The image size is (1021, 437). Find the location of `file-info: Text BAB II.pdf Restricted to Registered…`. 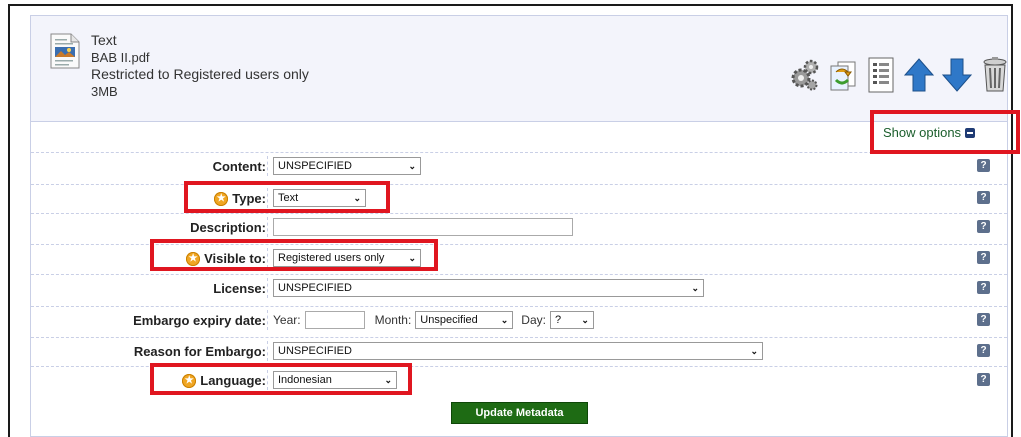

file-info: Text BAB II.pdf Restricted to Registered… is located at coordinates (200, 66).